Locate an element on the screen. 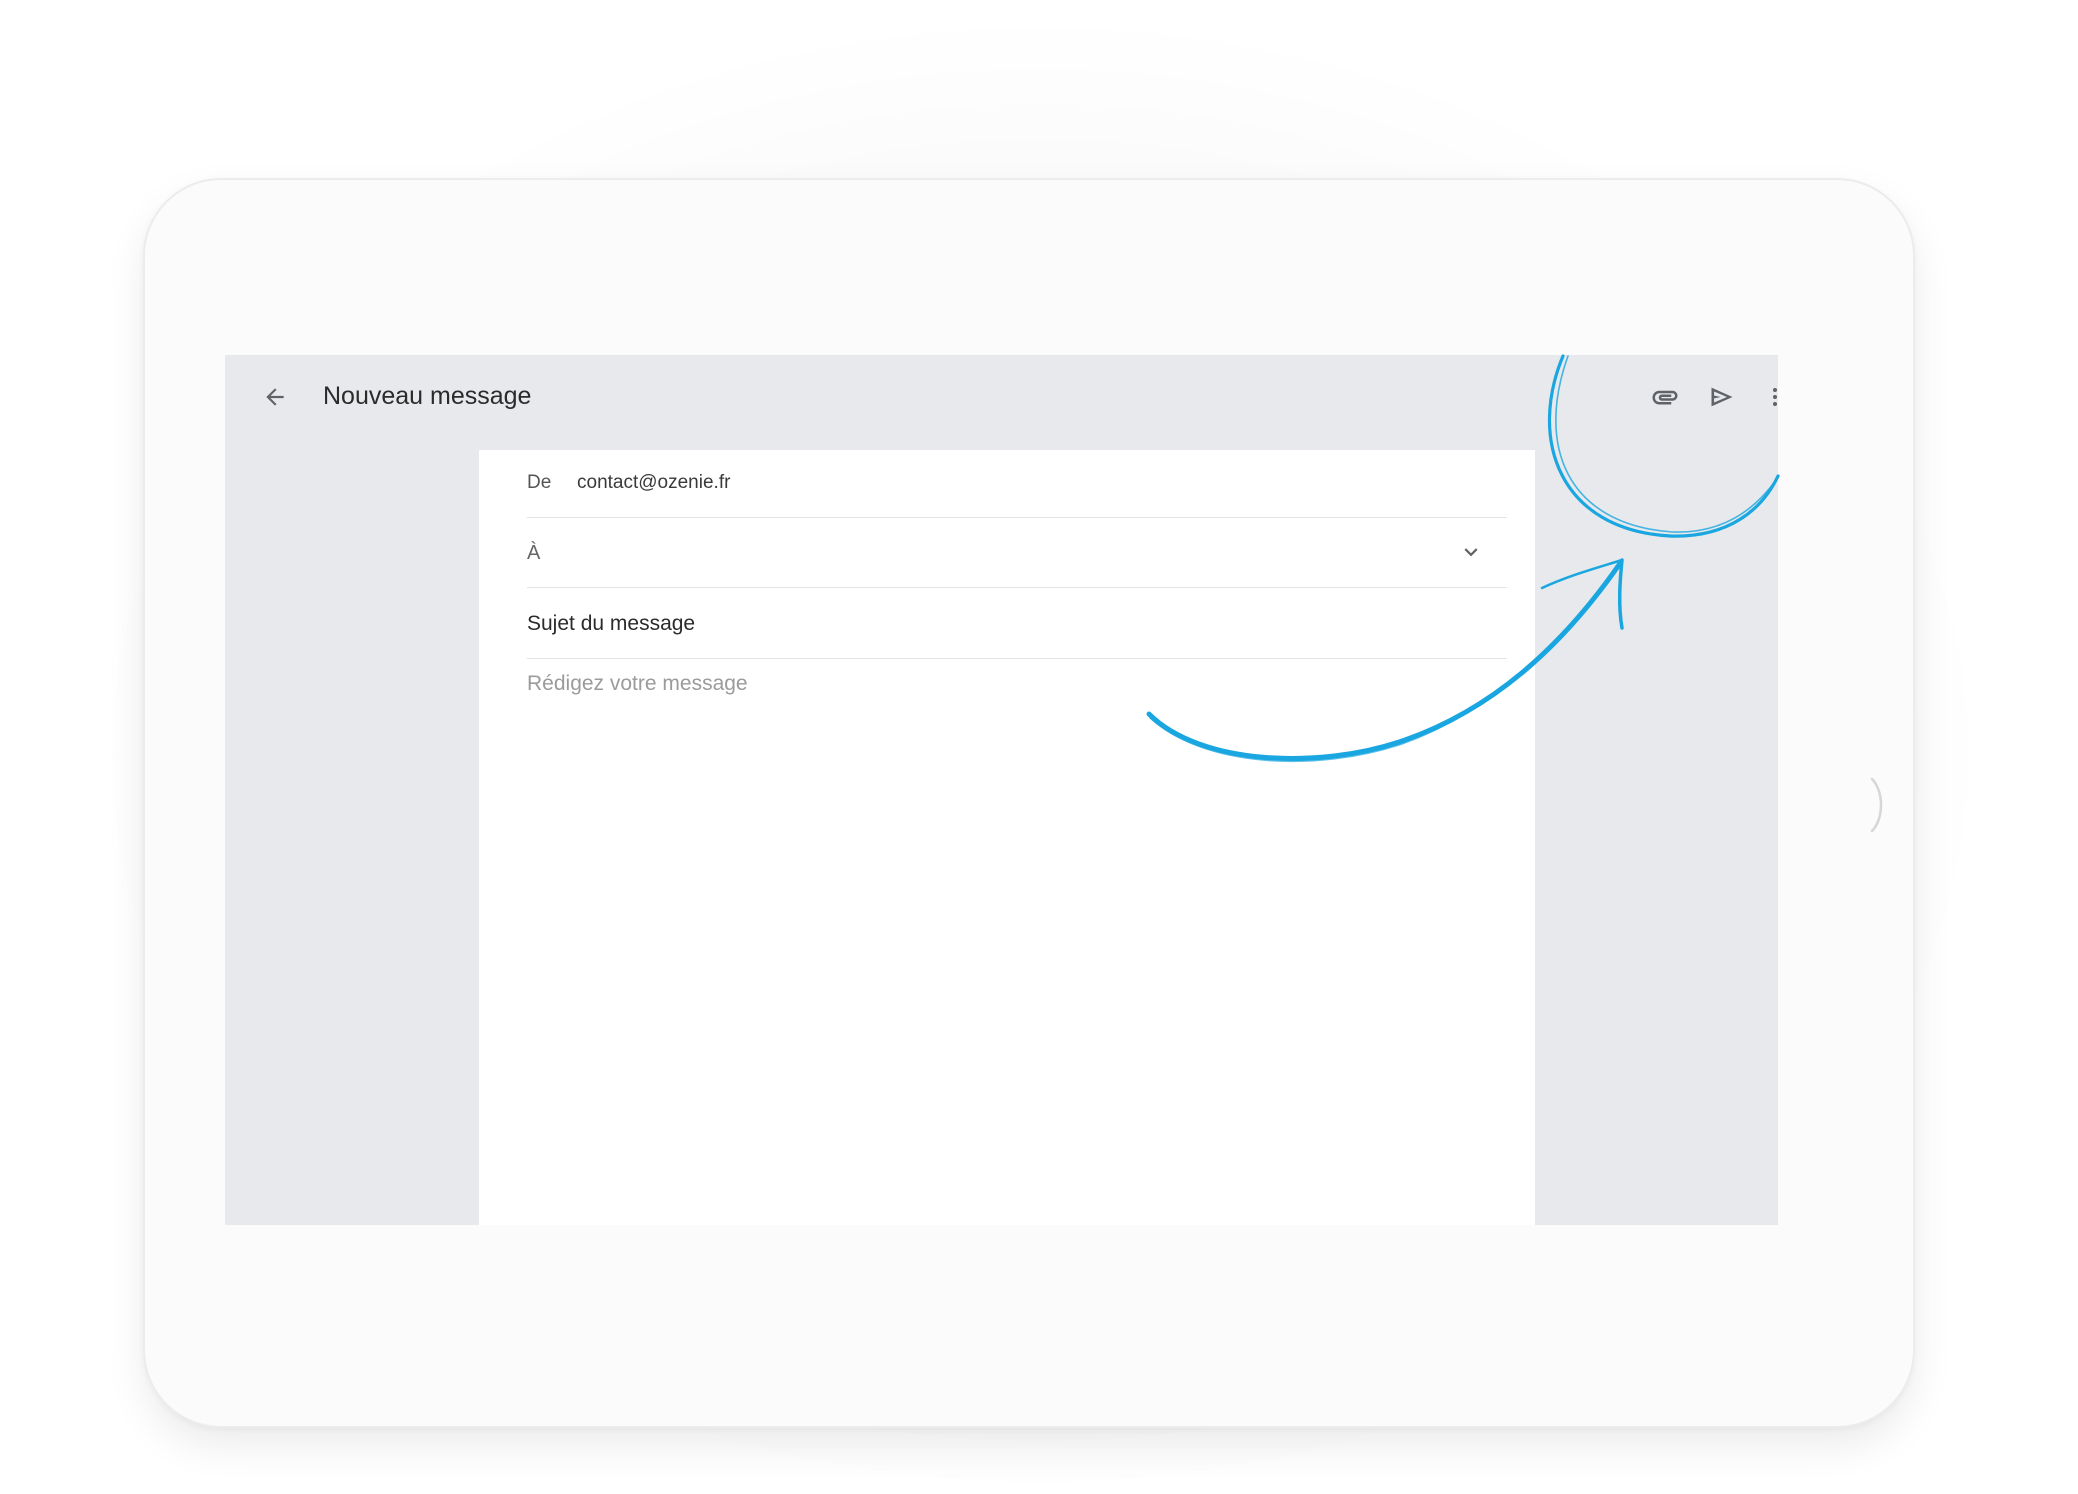  from-address: contact@ozenie.fr is located at coordinates (653, 483).